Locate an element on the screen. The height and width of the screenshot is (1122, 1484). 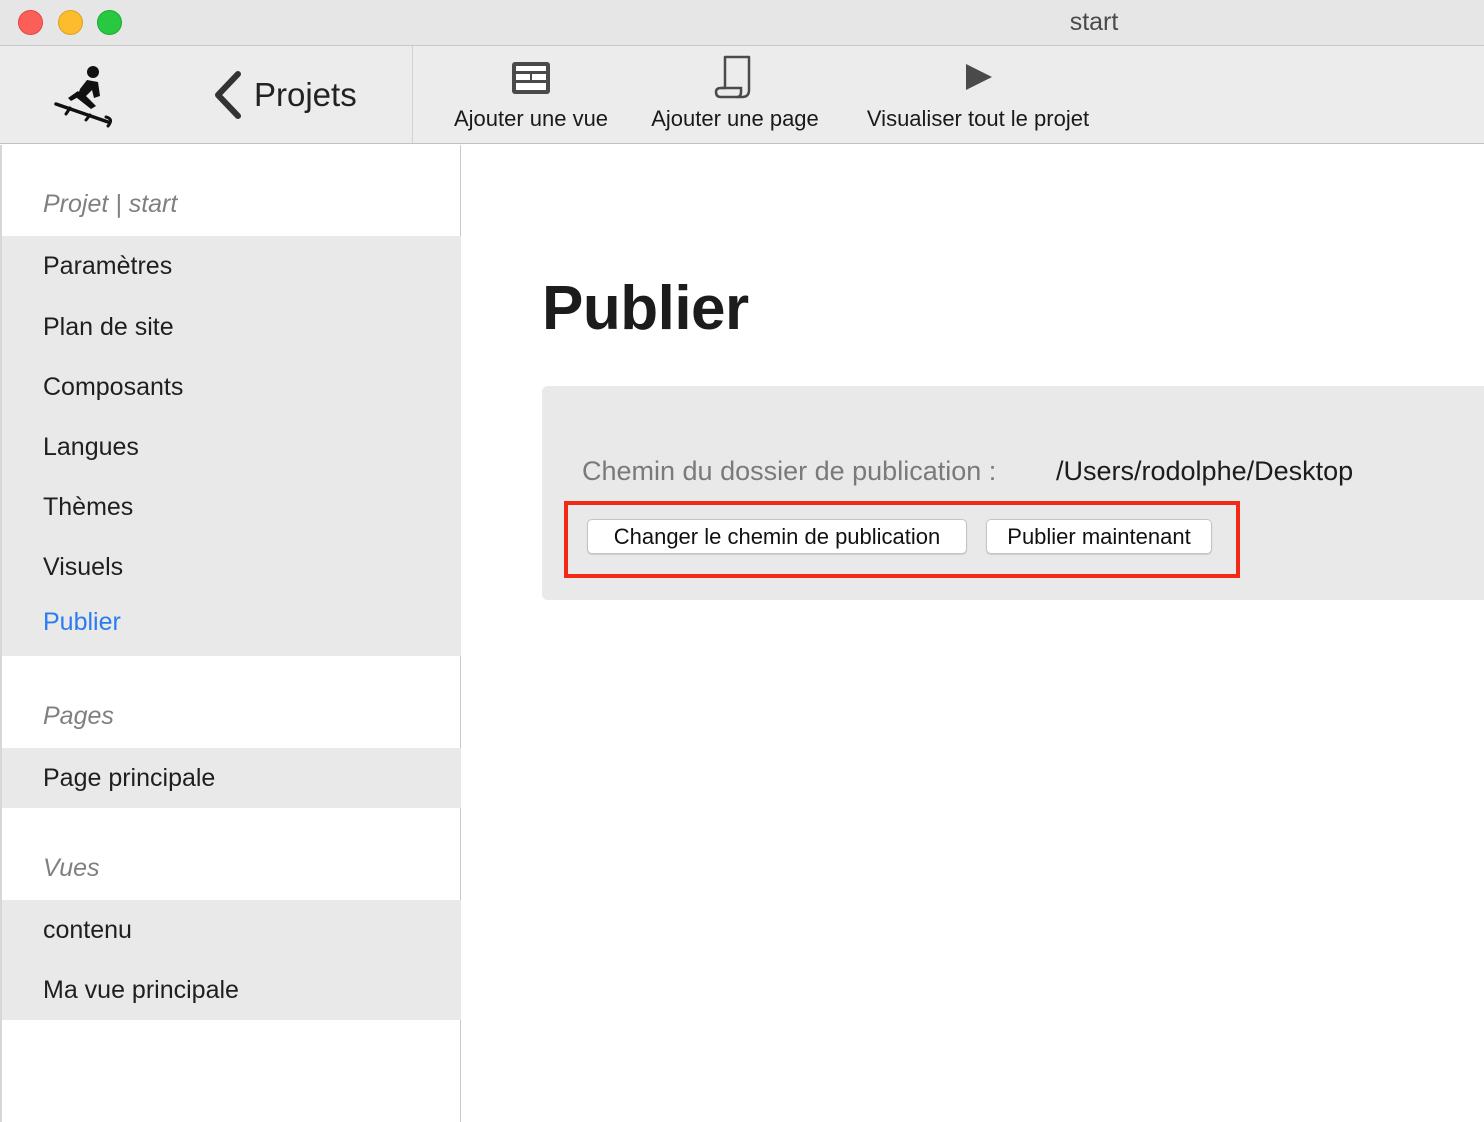
preview-project-button: Visualiser tout le projet is located at coordinates (978, 93).